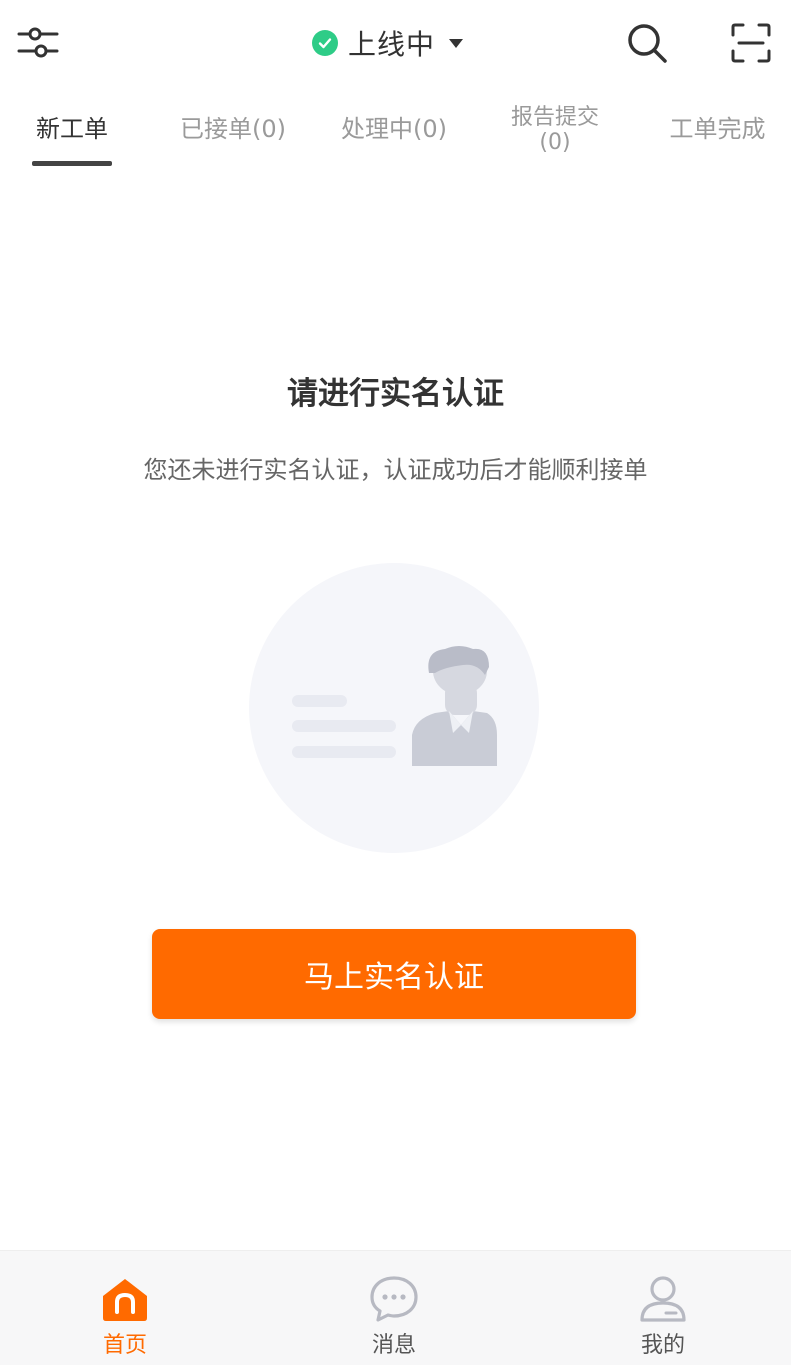 This screenshot has height=1365, width=791. I want to click on verify-identity-button: 马上实名认证, so click(394, 974).